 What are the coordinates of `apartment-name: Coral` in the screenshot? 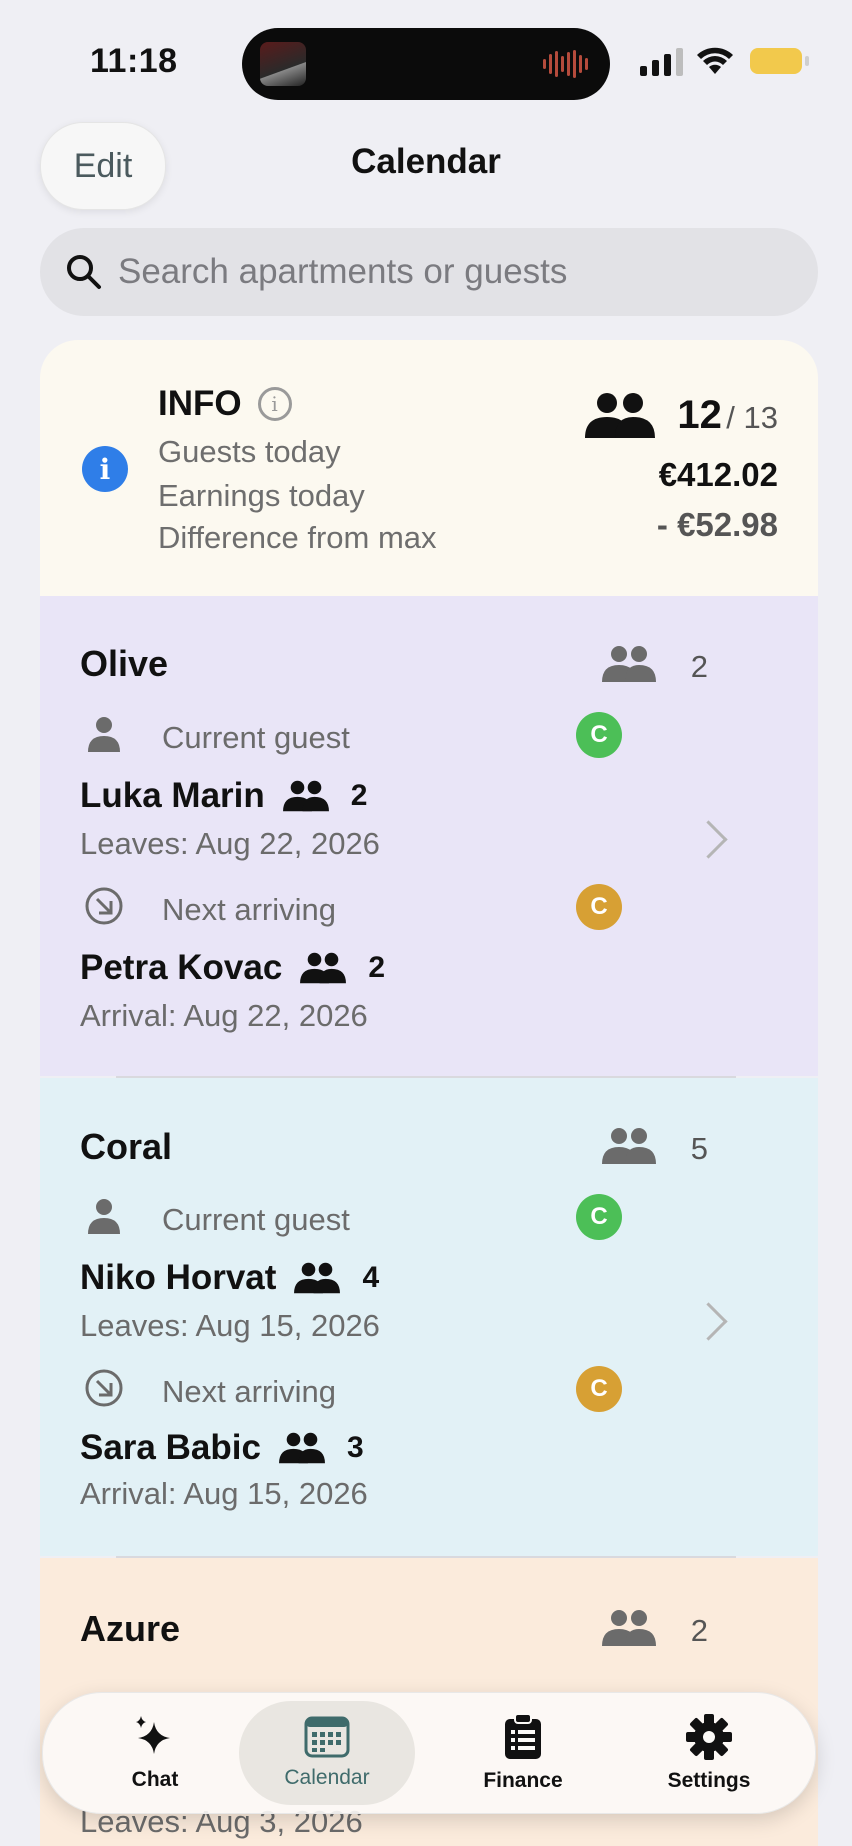 It's located at (126, 1146).